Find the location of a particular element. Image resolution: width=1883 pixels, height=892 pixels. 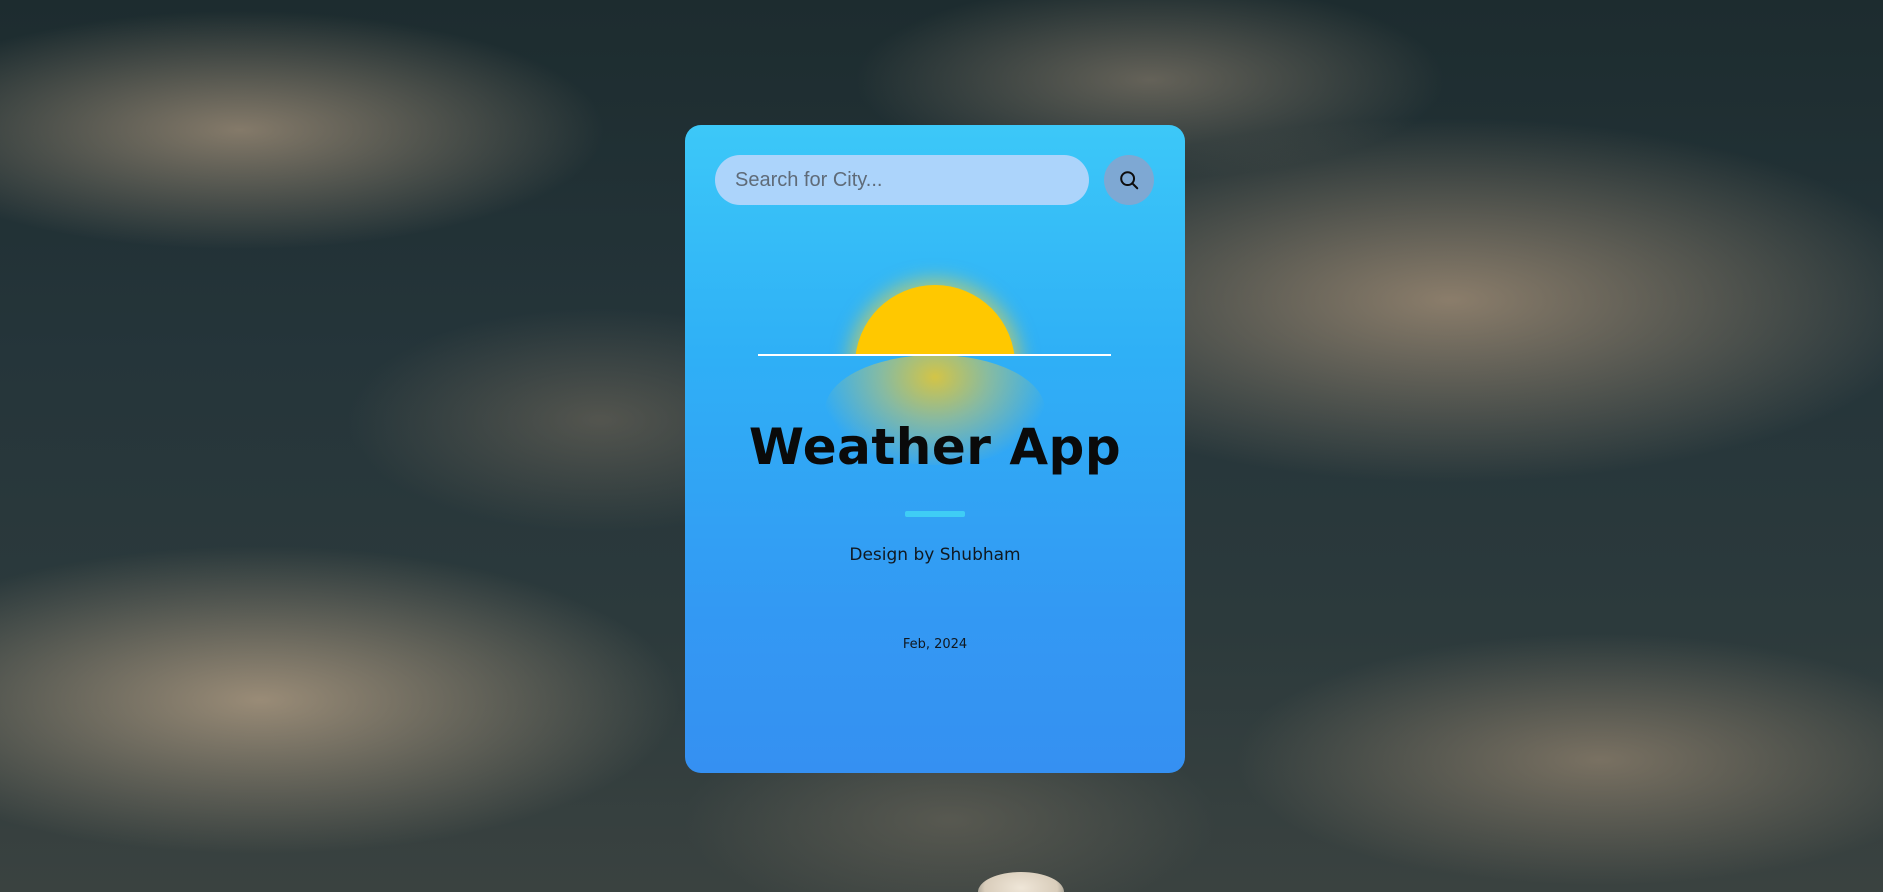

search-icon is located at coordinates (1129, 180).